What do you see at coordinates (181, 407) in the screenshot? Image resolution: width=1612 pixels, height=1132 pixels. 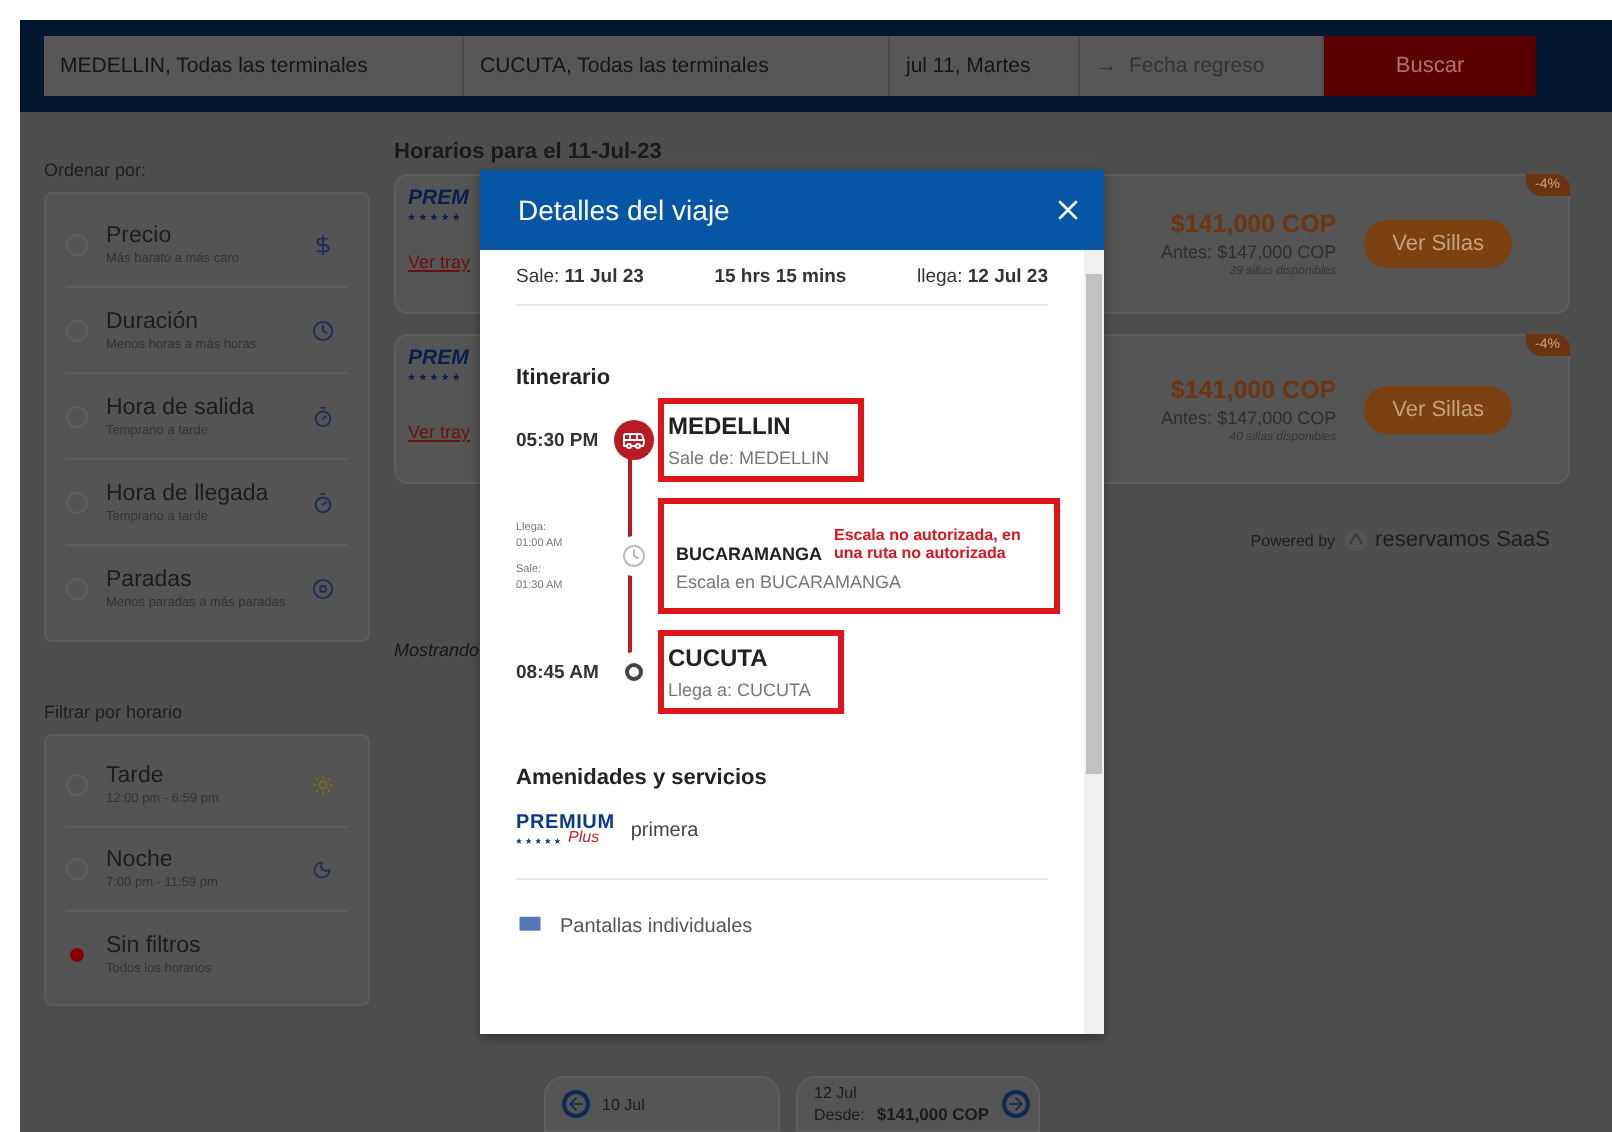 I see `option-label: Hora de salida` at bounding box center [181, 407].